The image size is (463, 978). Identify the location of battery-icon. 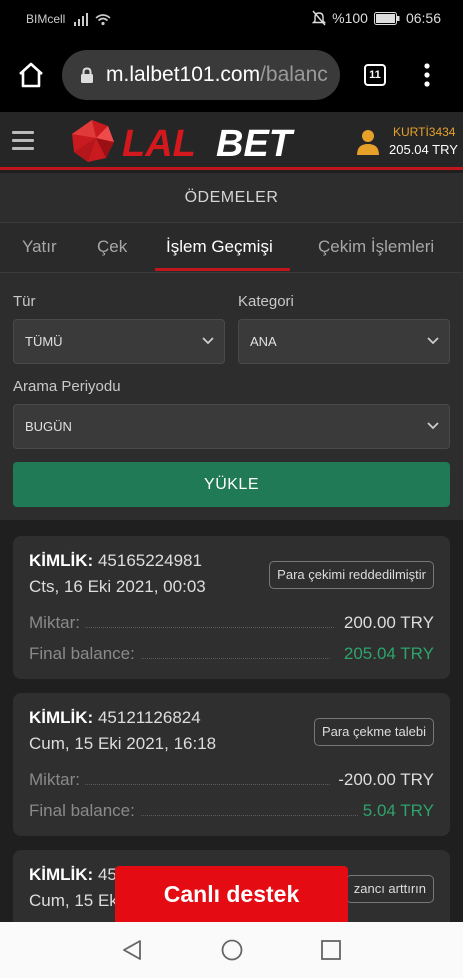
(386, 18).